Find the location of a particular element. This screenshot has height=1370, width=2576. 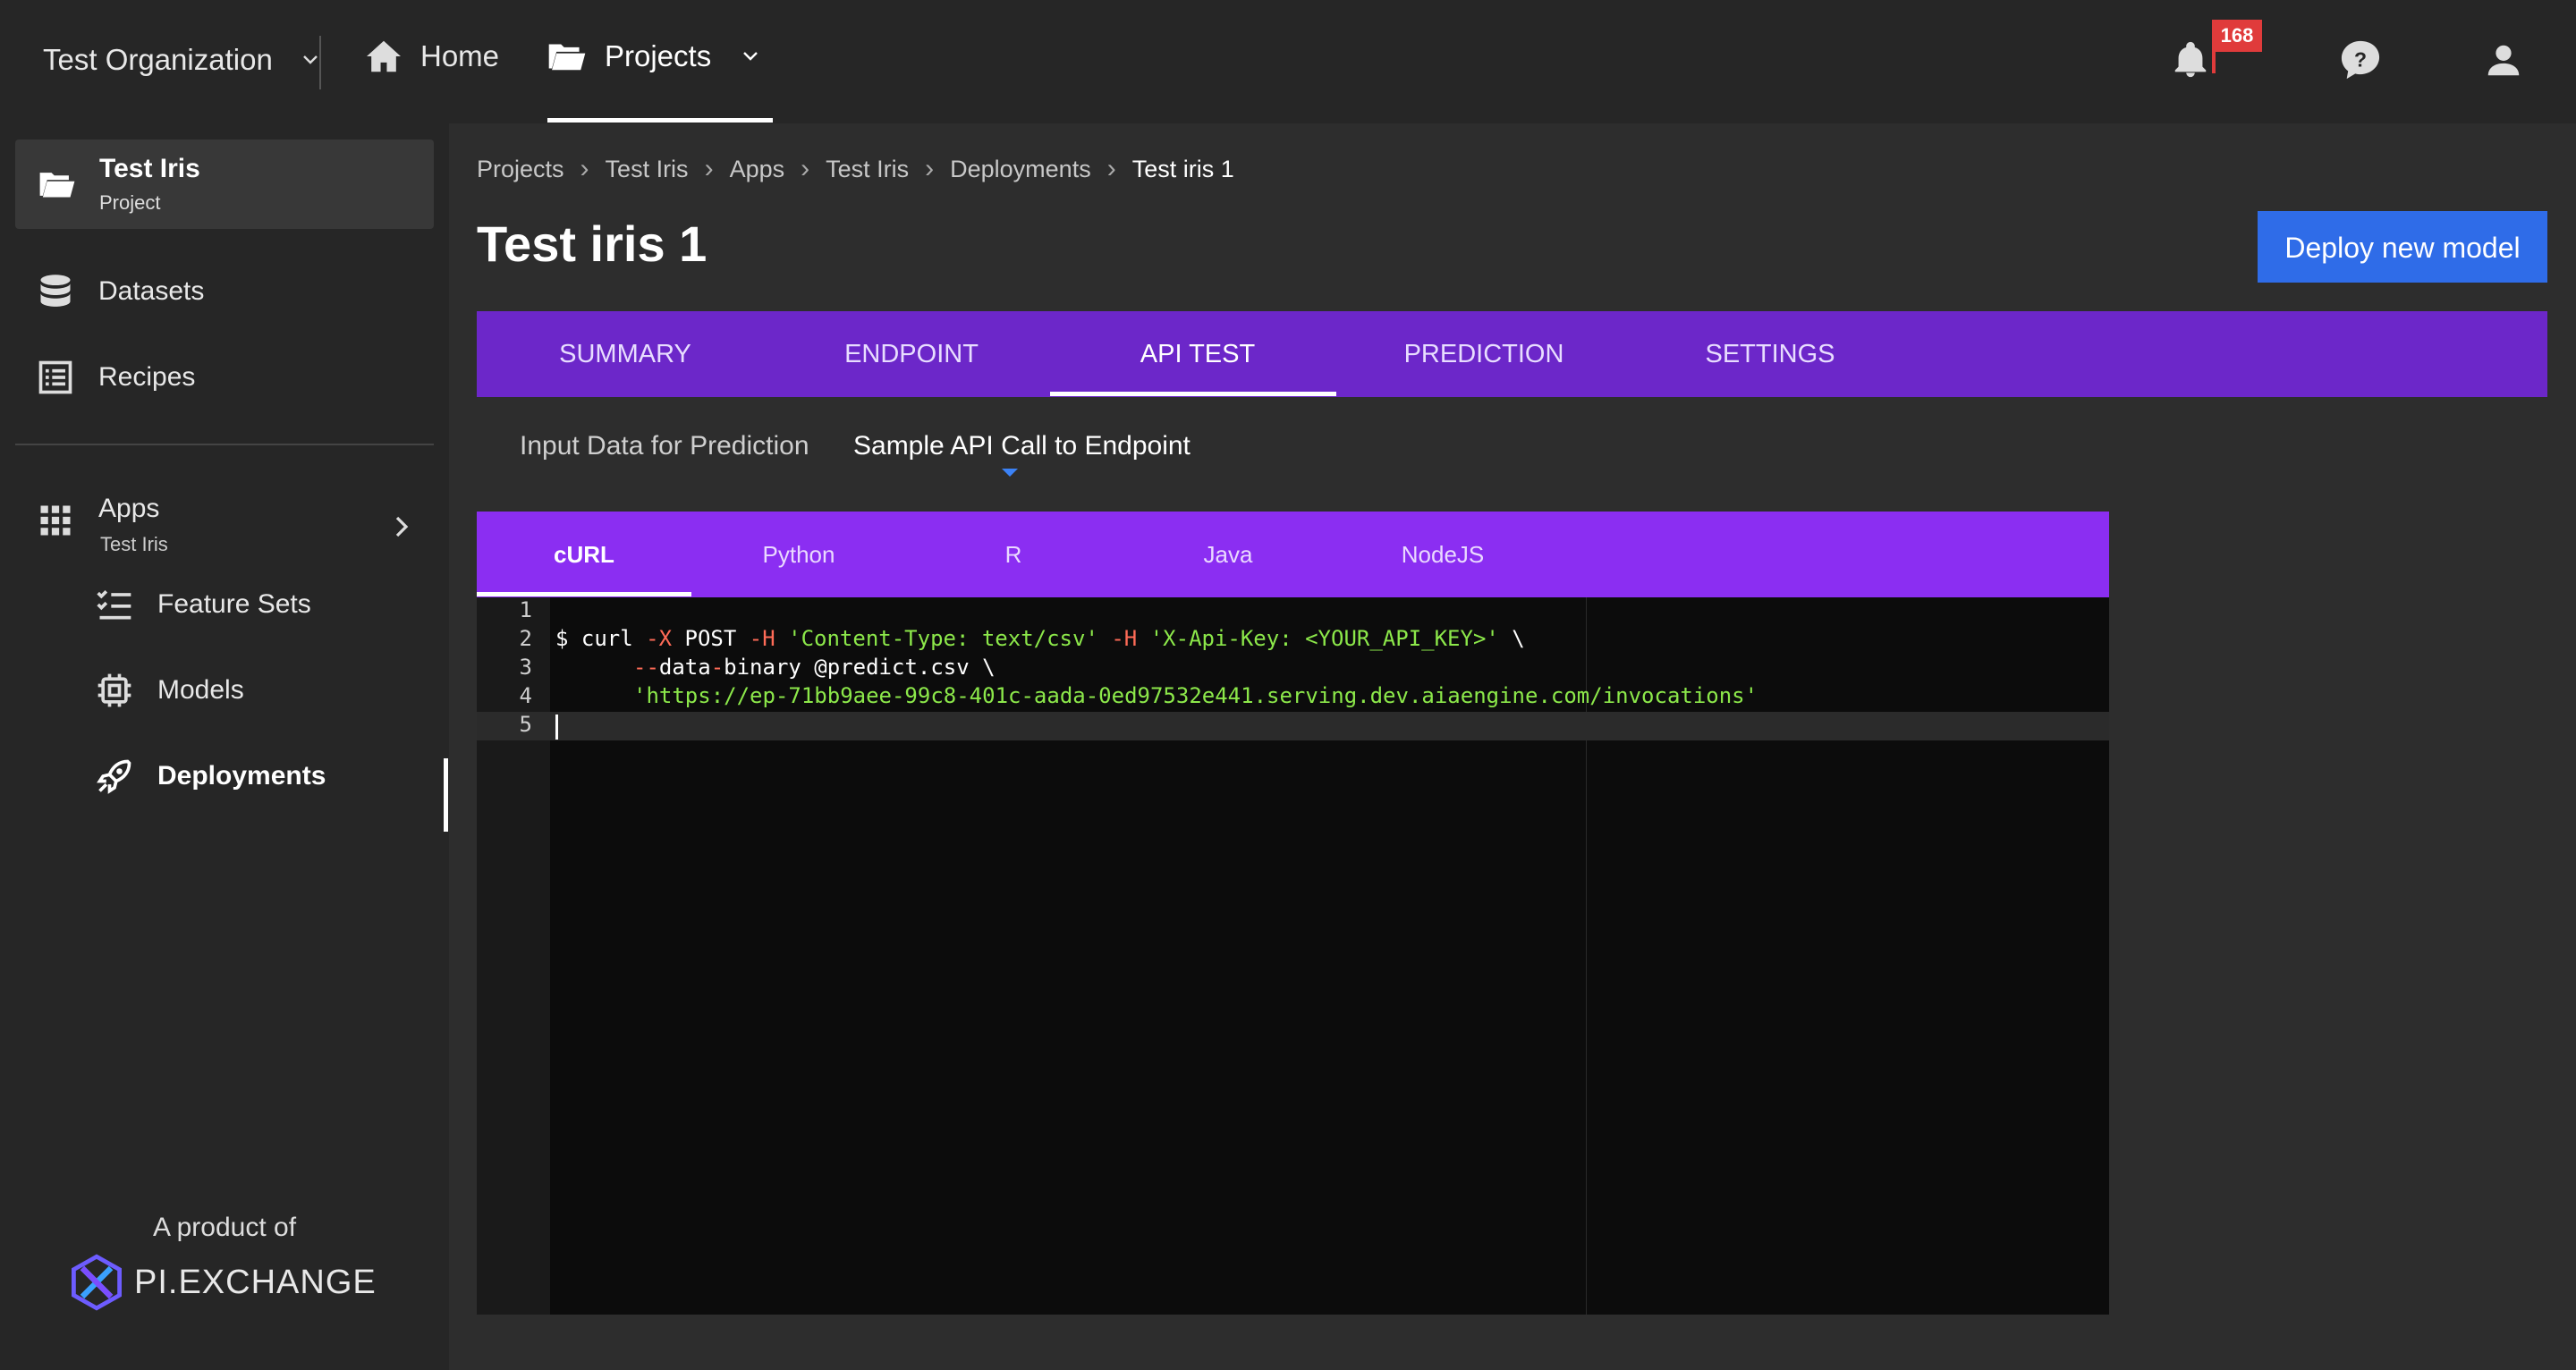

recipe-icon is located at coordinates (55, 377).